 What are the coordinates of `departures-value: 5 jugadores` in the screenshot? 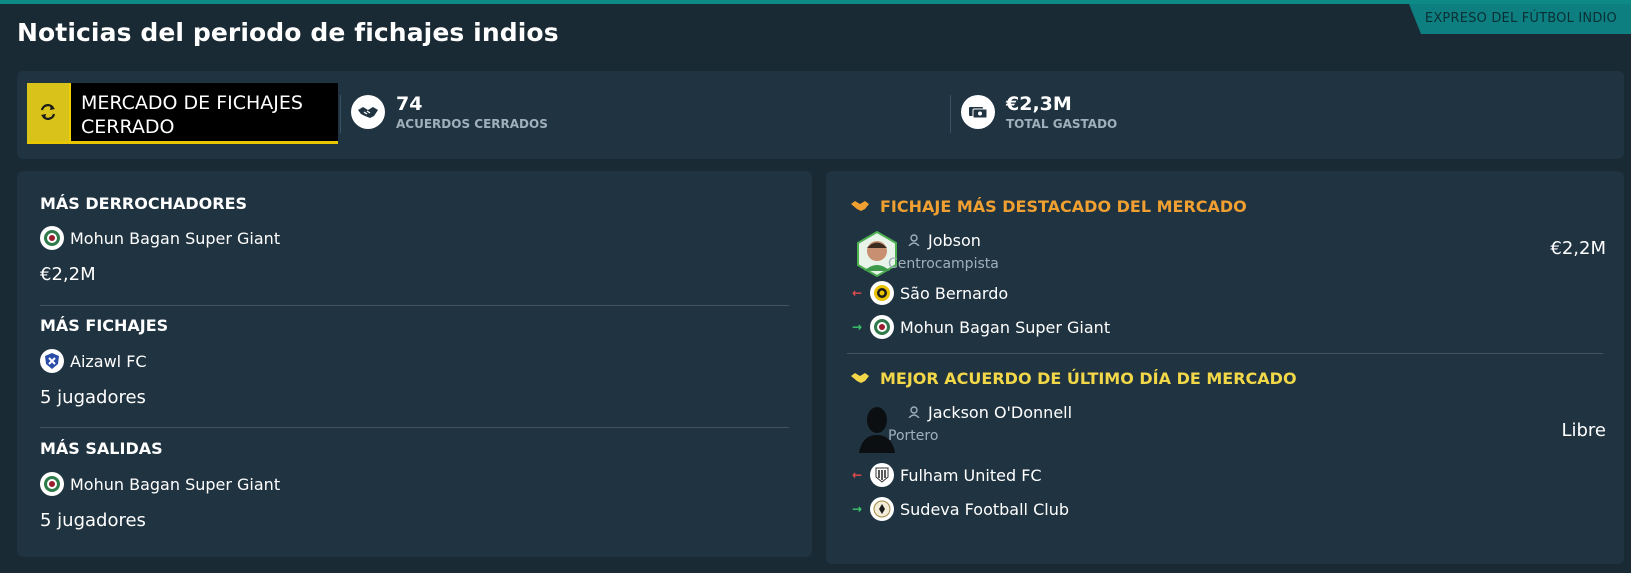 It's located at (93, 520).